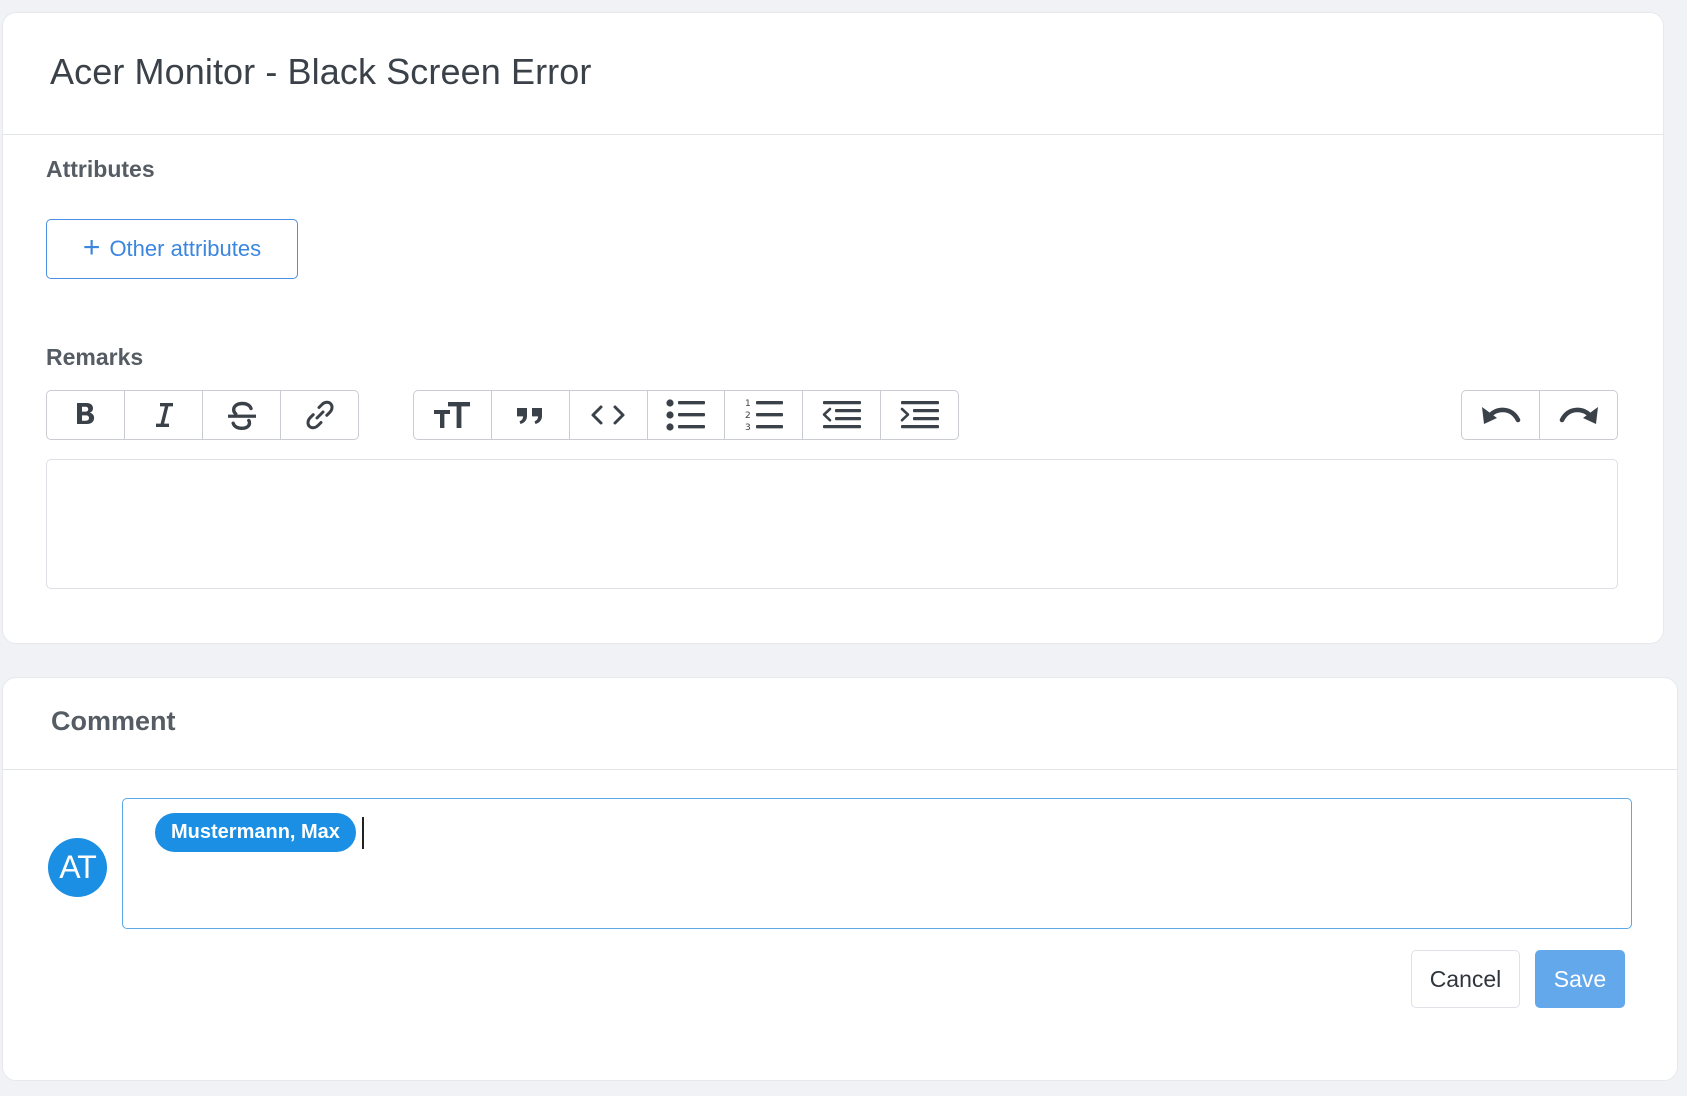 Image resolution: width=1687 pixels, height=1096 pixels. Describe the element at coordinates (748, 416) in the screenshot. I see `svg-text: 2` at that location.